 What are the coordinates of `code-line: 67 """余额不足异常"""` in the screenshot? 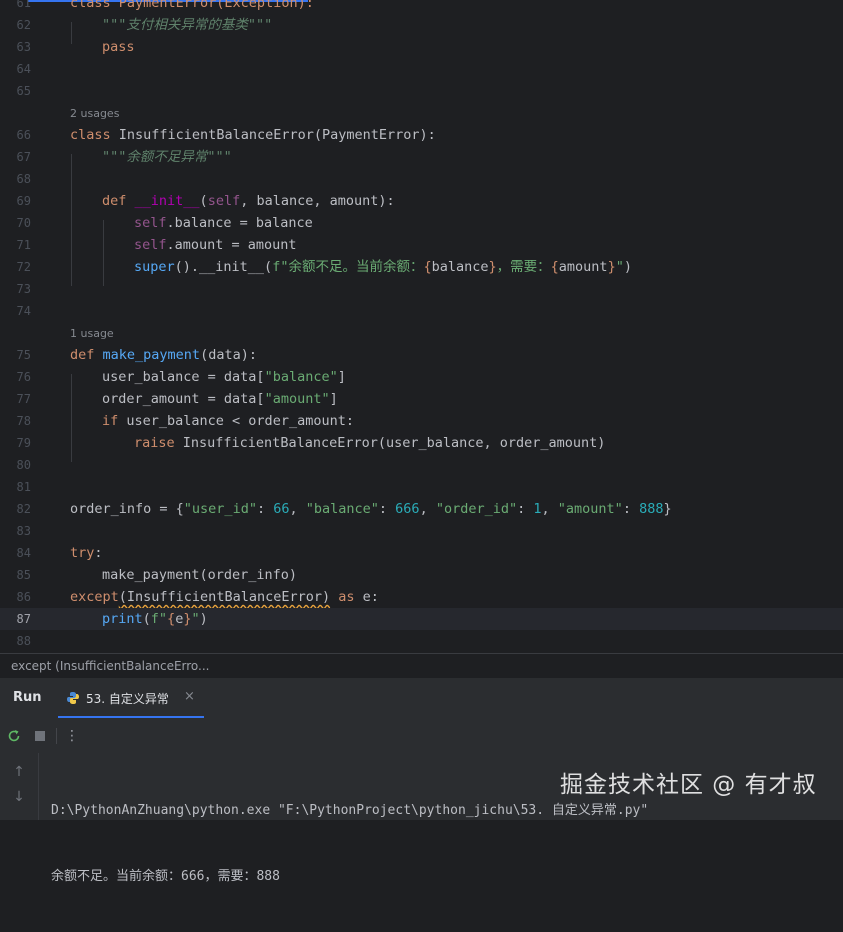 It's located at (421, 157).